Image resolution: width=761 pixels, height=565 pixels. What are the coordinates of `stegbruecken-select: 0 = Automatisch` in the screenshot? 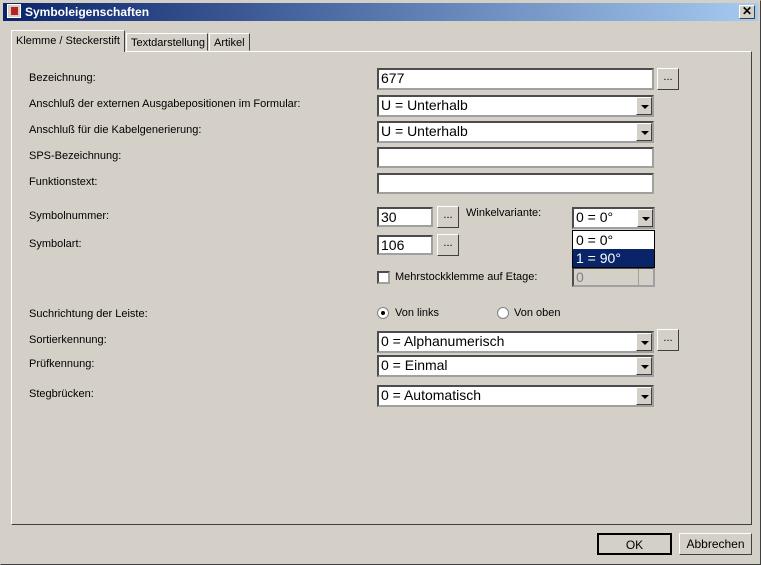 It's located at (515, 396).